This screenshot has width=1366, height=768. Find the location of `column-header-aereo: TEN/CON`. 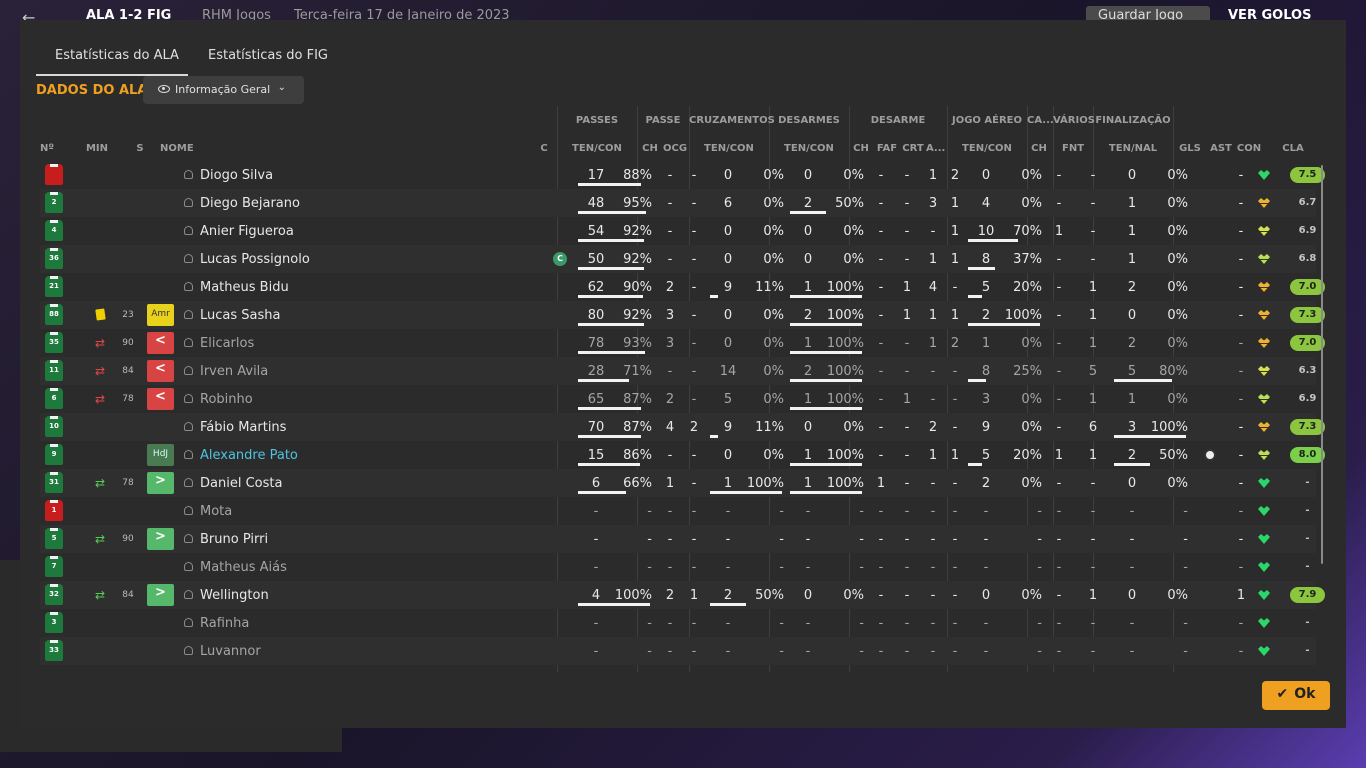

column-header-aereo: TEN/CON is located at coordinates (987, 148).